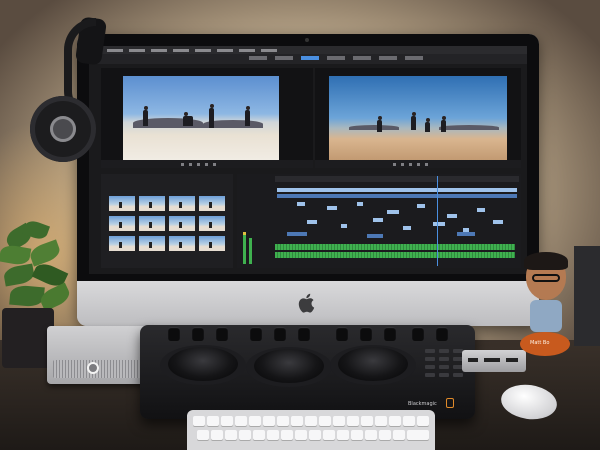 Image resolution: width=600 pixels, height=450 pixels. I want to click on figurine-body, so click(546, 316).